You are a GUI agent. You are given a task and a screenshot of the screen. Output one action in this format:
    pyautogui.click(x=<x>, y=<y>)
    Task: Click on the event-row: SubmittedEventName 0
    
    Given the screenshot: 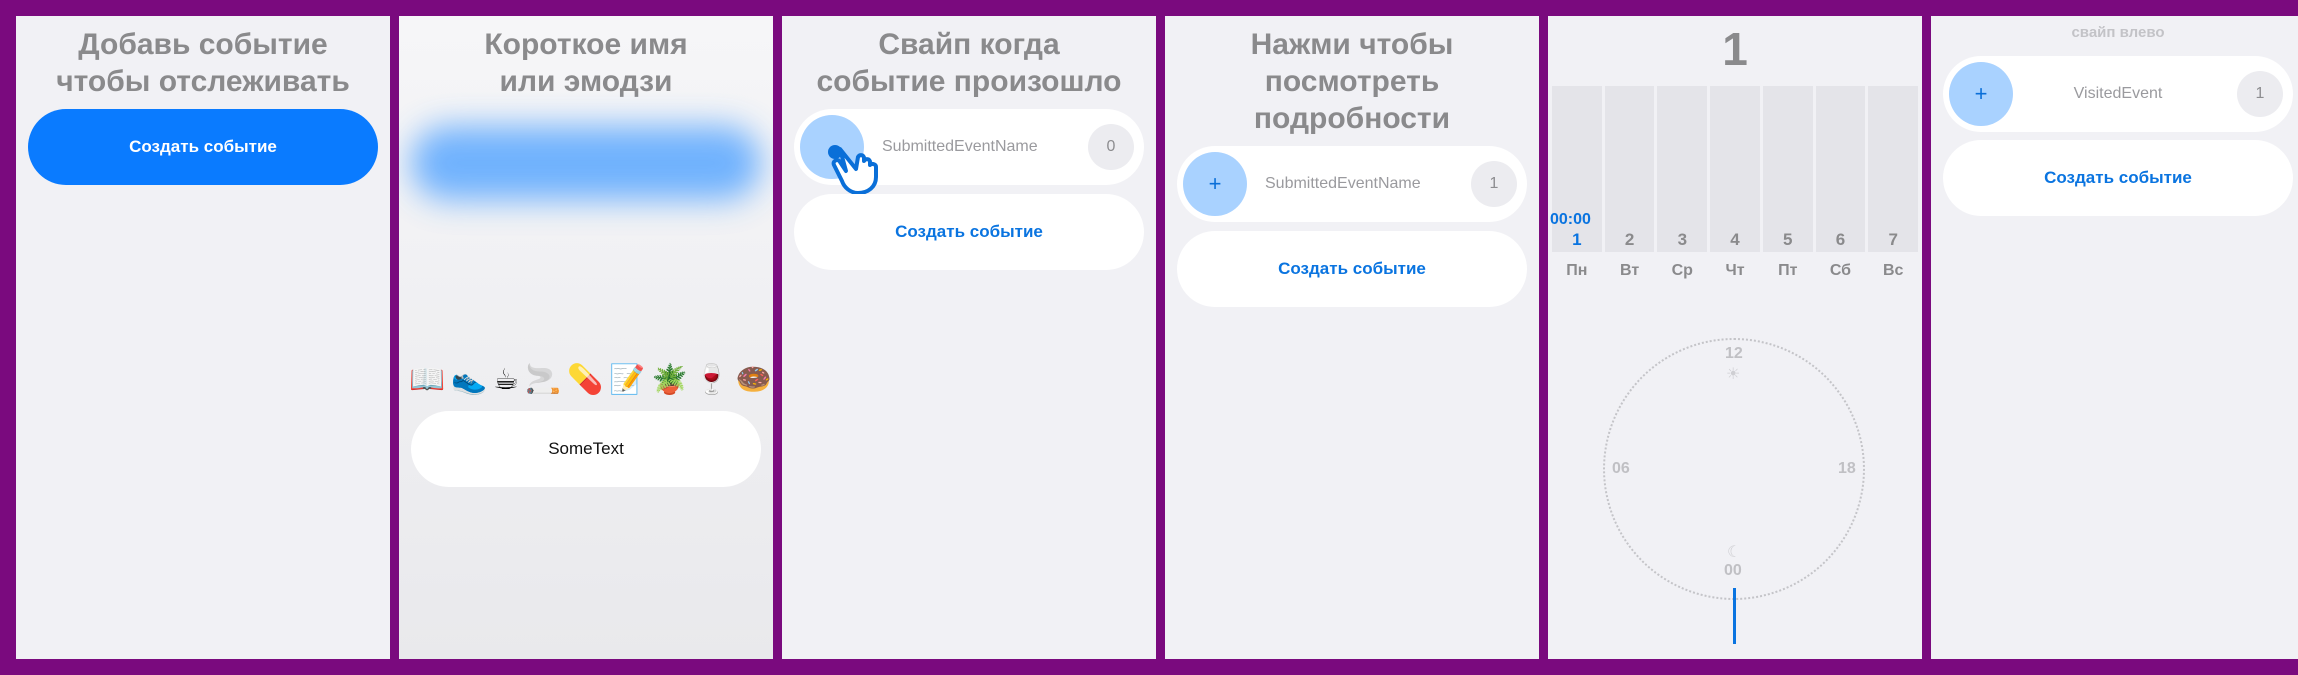 What is the action you would take?
    pyautogui.click(x=969, y=152)
    